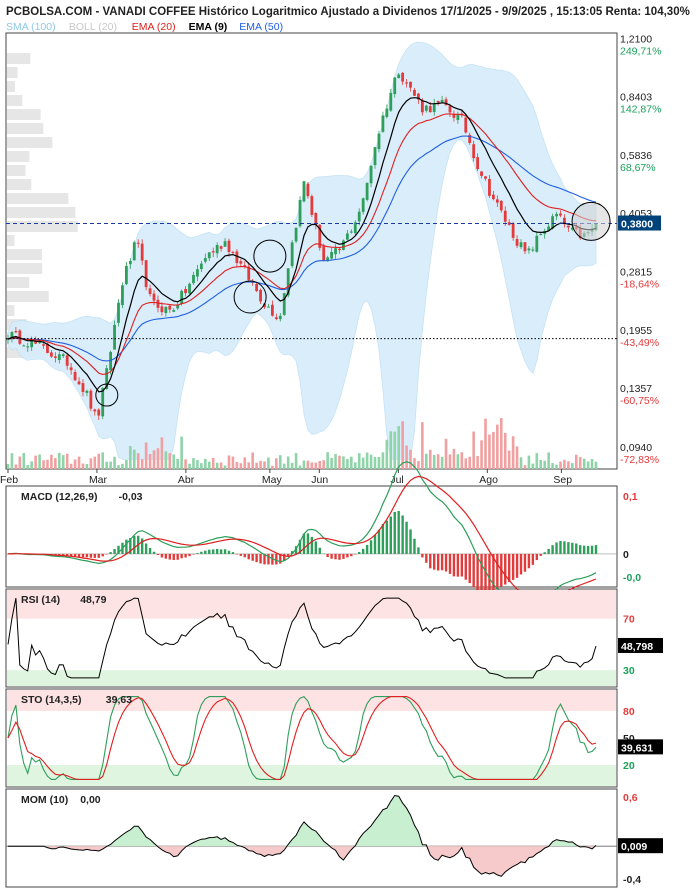  What do you see at coordinates (311, 775) in the screenshot?
I see `oversold-zone` at bounding box center [311, 775].